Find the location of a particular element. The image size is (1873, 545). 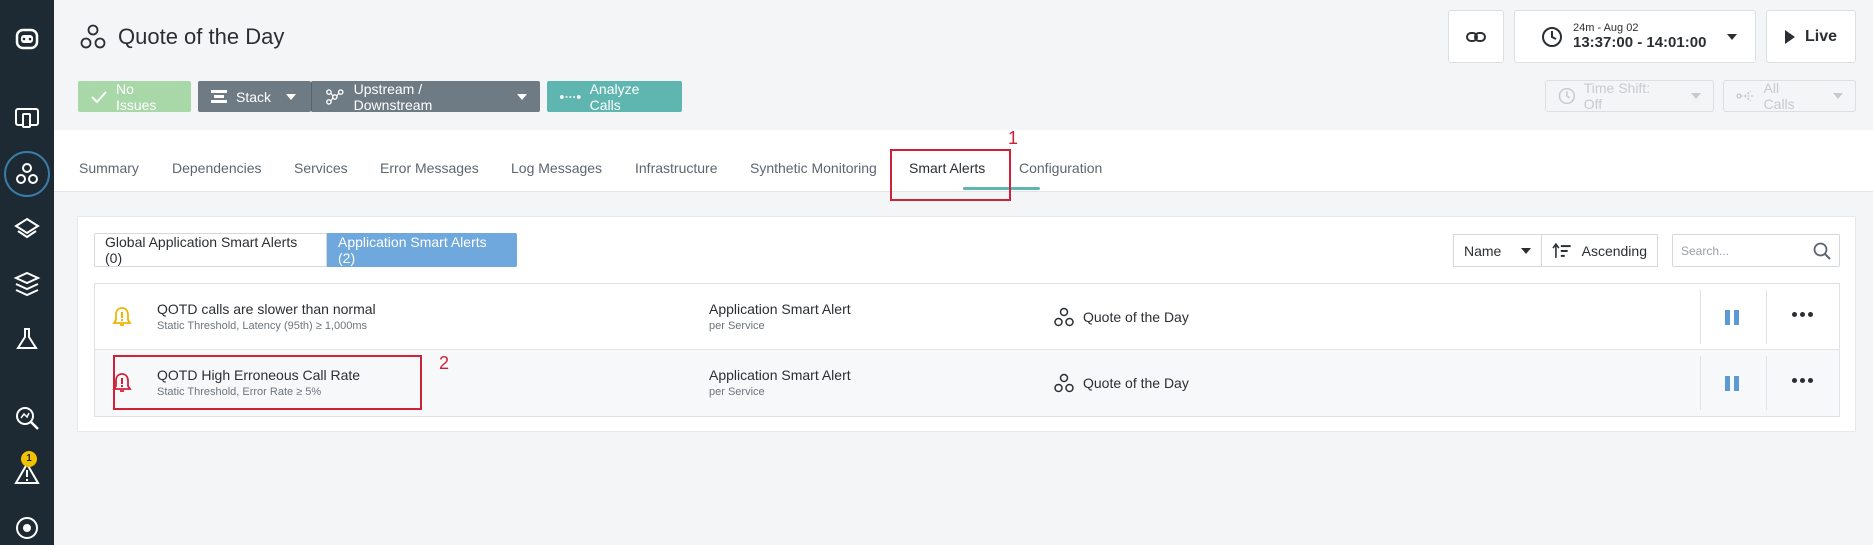

applications-icon is located at coordinates (27, 174).